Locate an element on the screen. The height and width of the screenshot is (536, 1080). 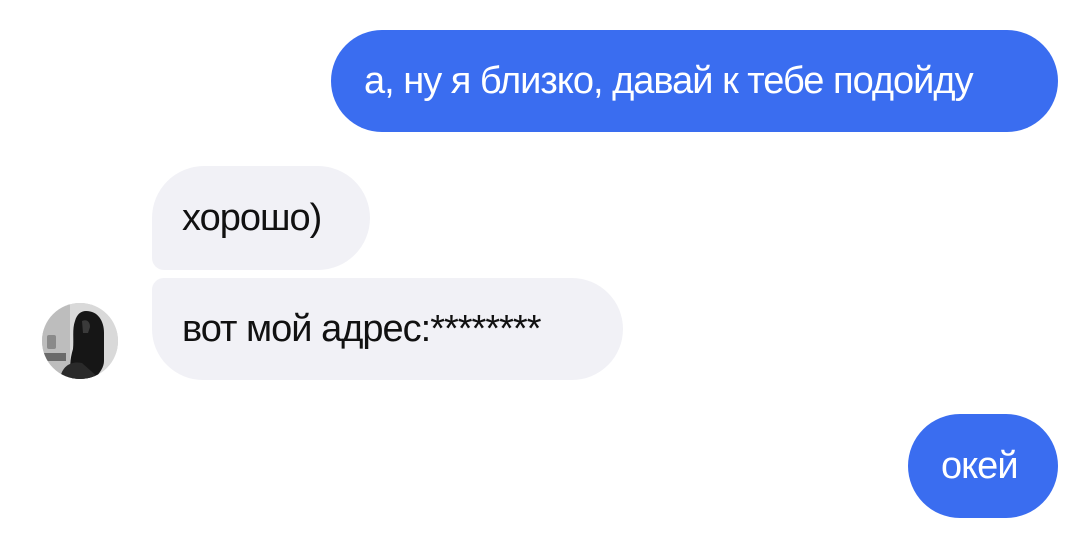
incoming-message: вот мой адрес:******** is located at coordinates (387, 329).